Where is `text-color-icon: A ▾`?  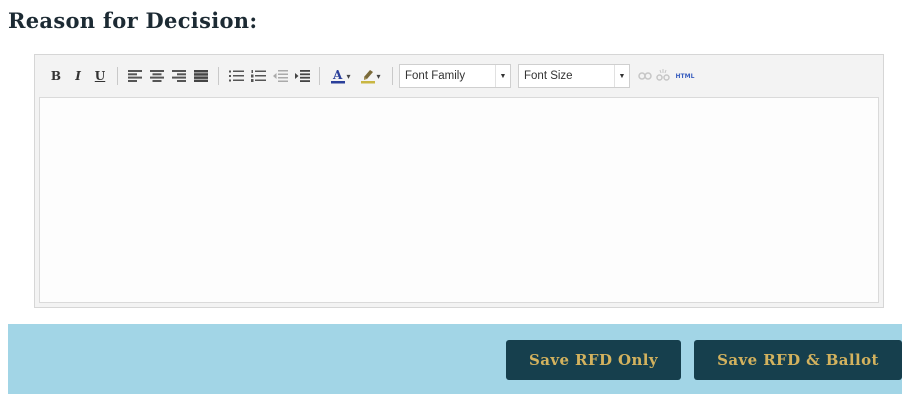
text-color-icon: A ▾ is located at coordinates (341, 76).